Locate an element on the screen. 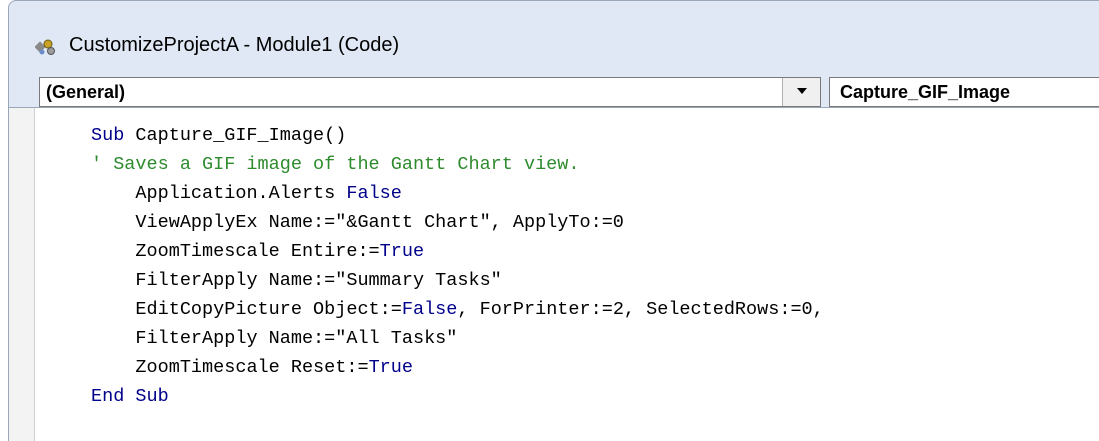  code-token: Application.Alerts is located at coordinates (241, 193).